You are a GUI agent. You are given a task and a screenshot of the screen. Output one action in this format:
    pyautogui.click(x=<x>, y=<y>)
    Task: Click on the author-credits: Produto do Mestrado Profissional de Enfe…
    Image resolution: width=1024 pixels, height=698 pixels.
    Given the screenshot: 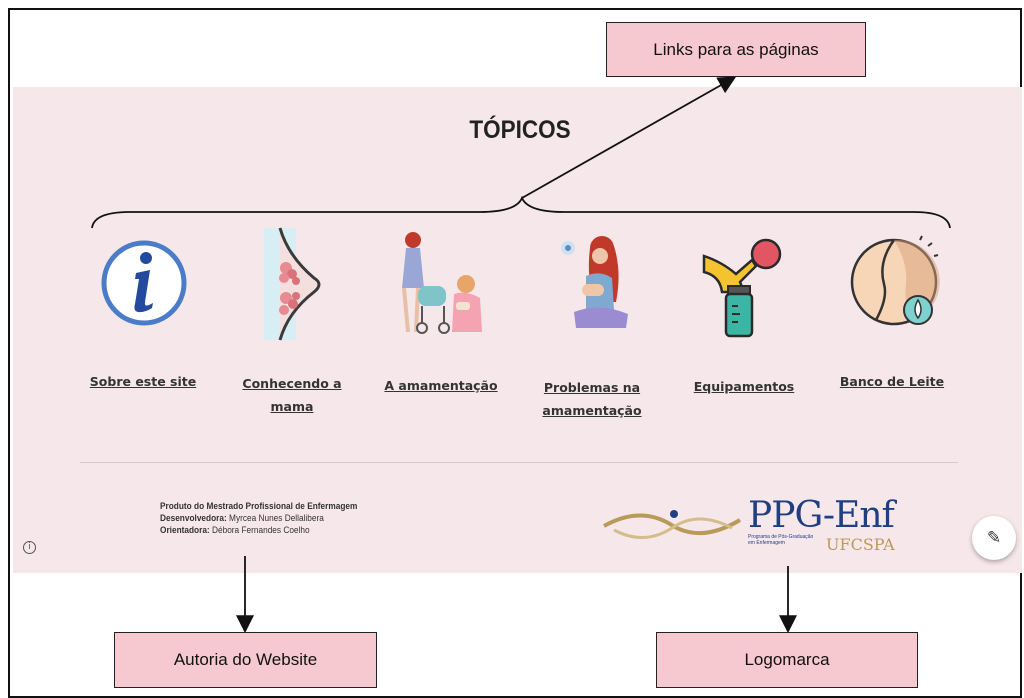 What is the action you would take?
    pyautogui.click(x=258, y=518)
    